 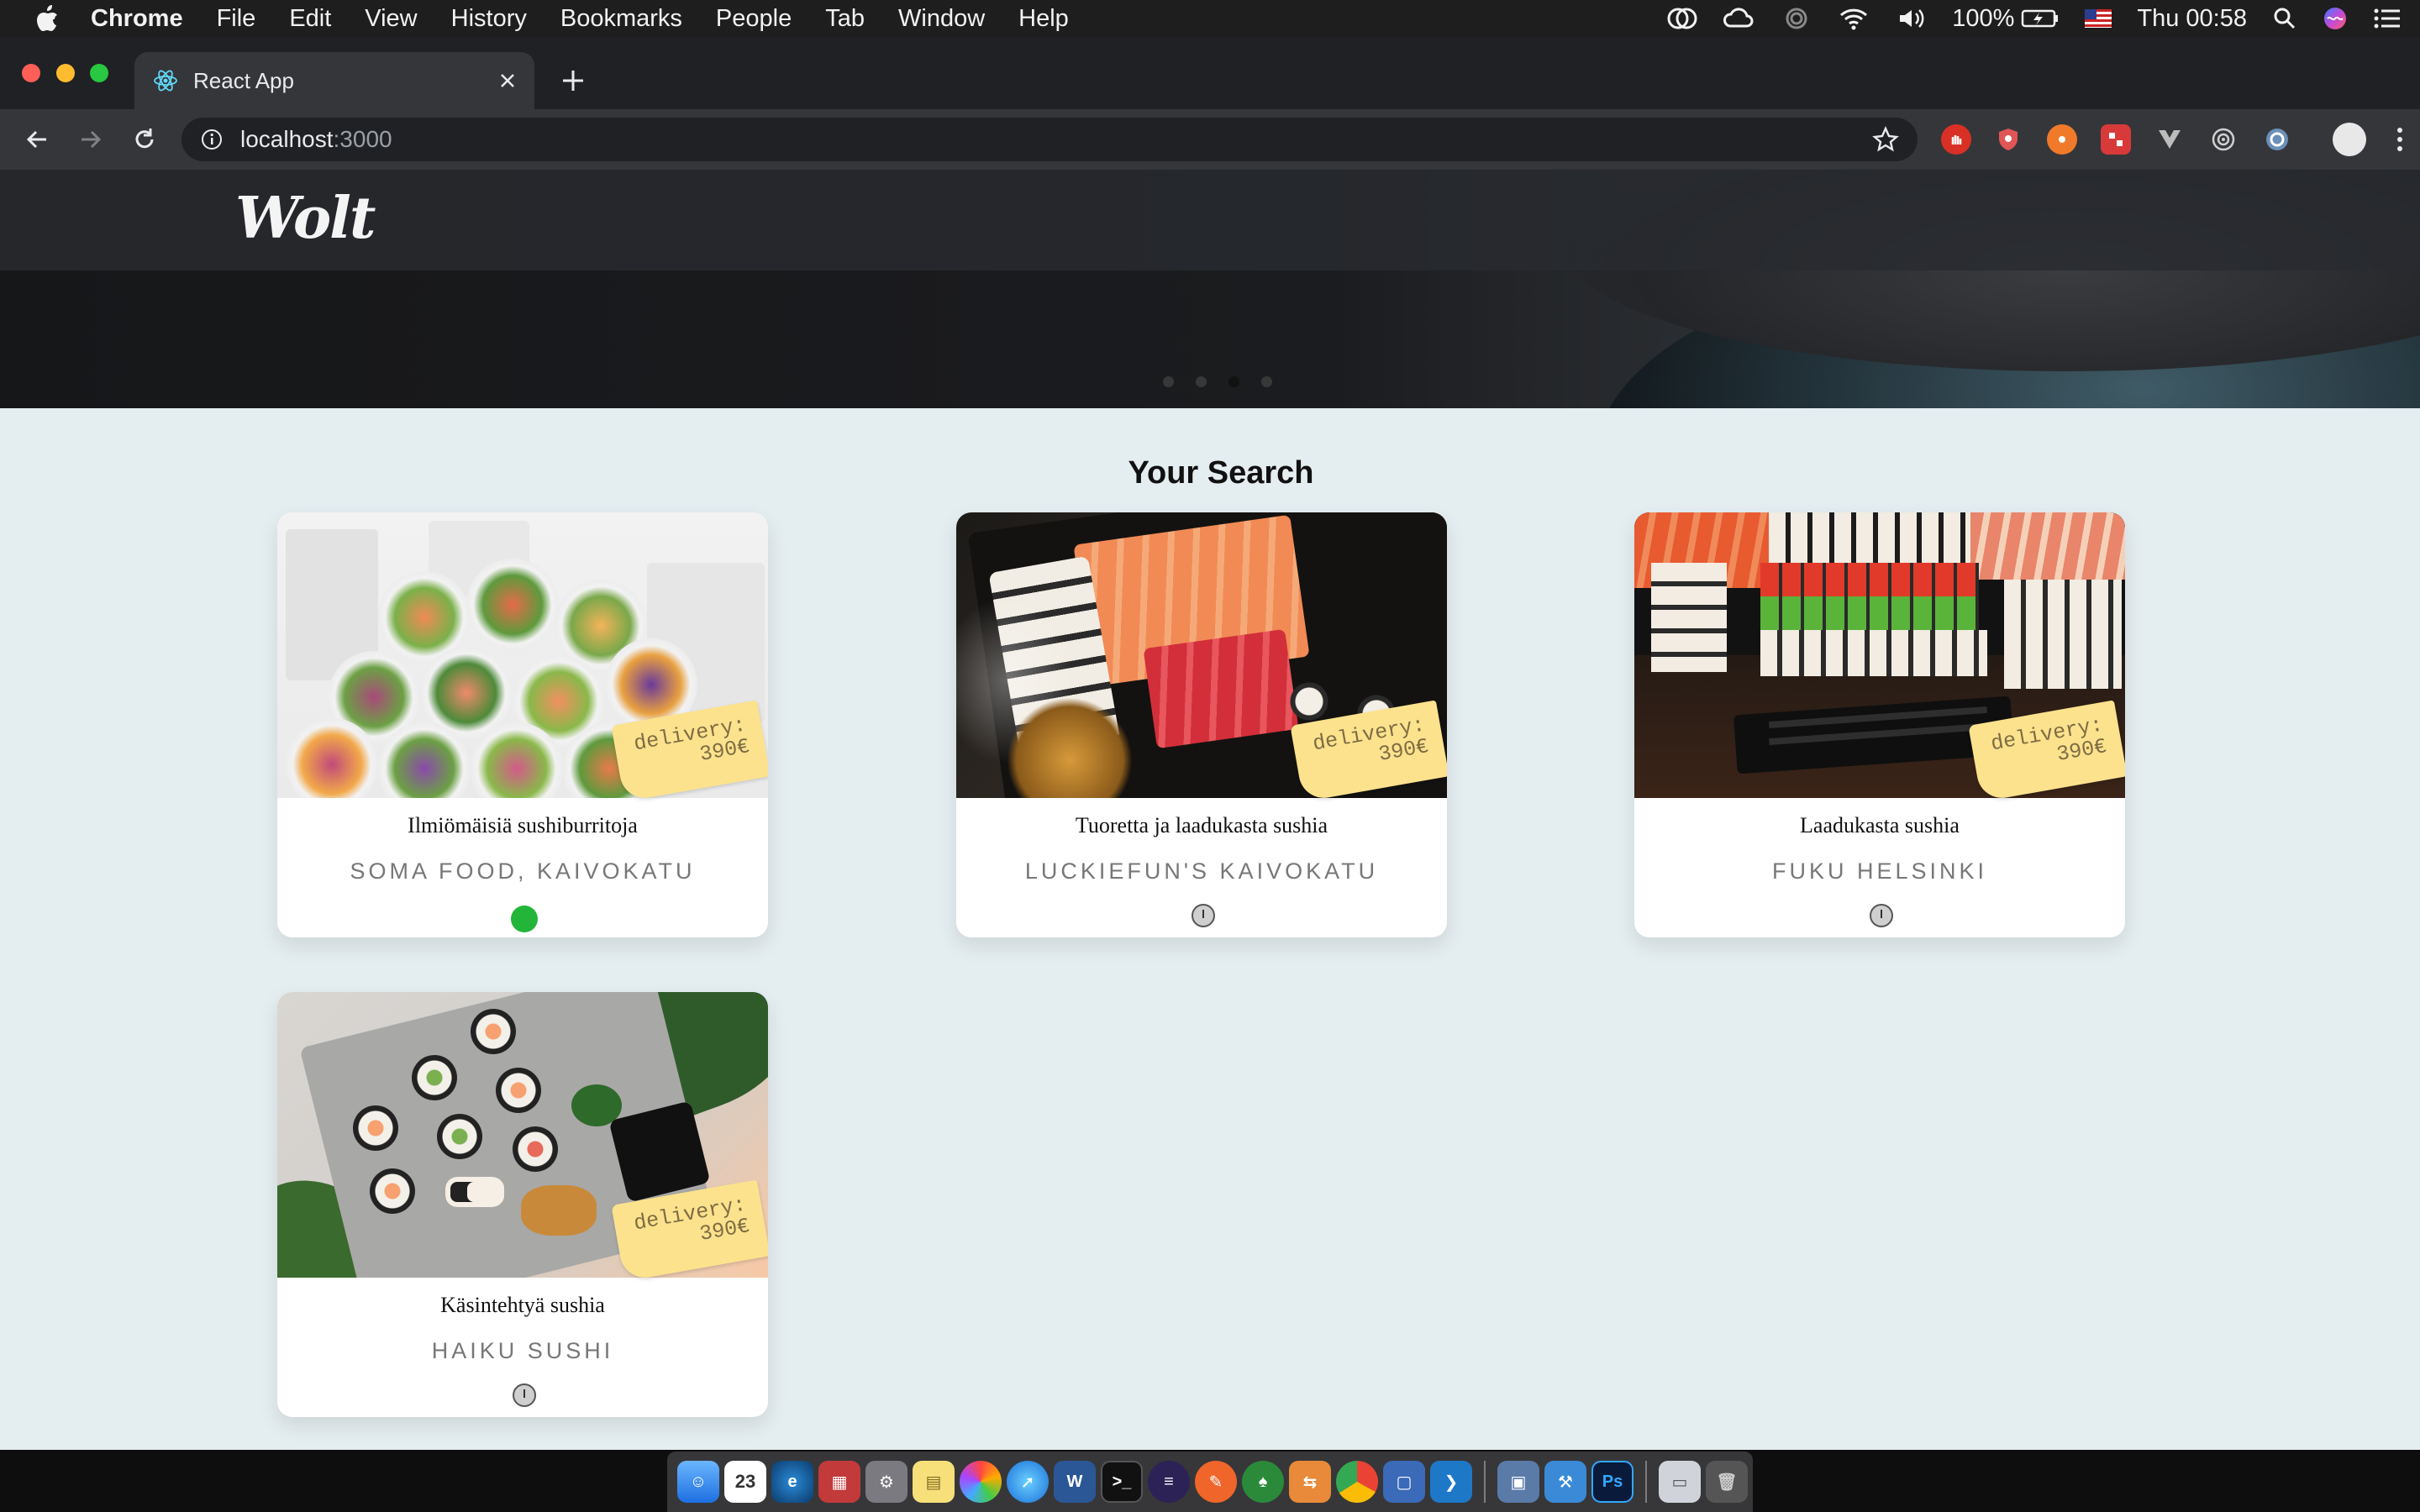 I want to click on sourcetree-icon: ♠, so click(x=1263, y=1482).